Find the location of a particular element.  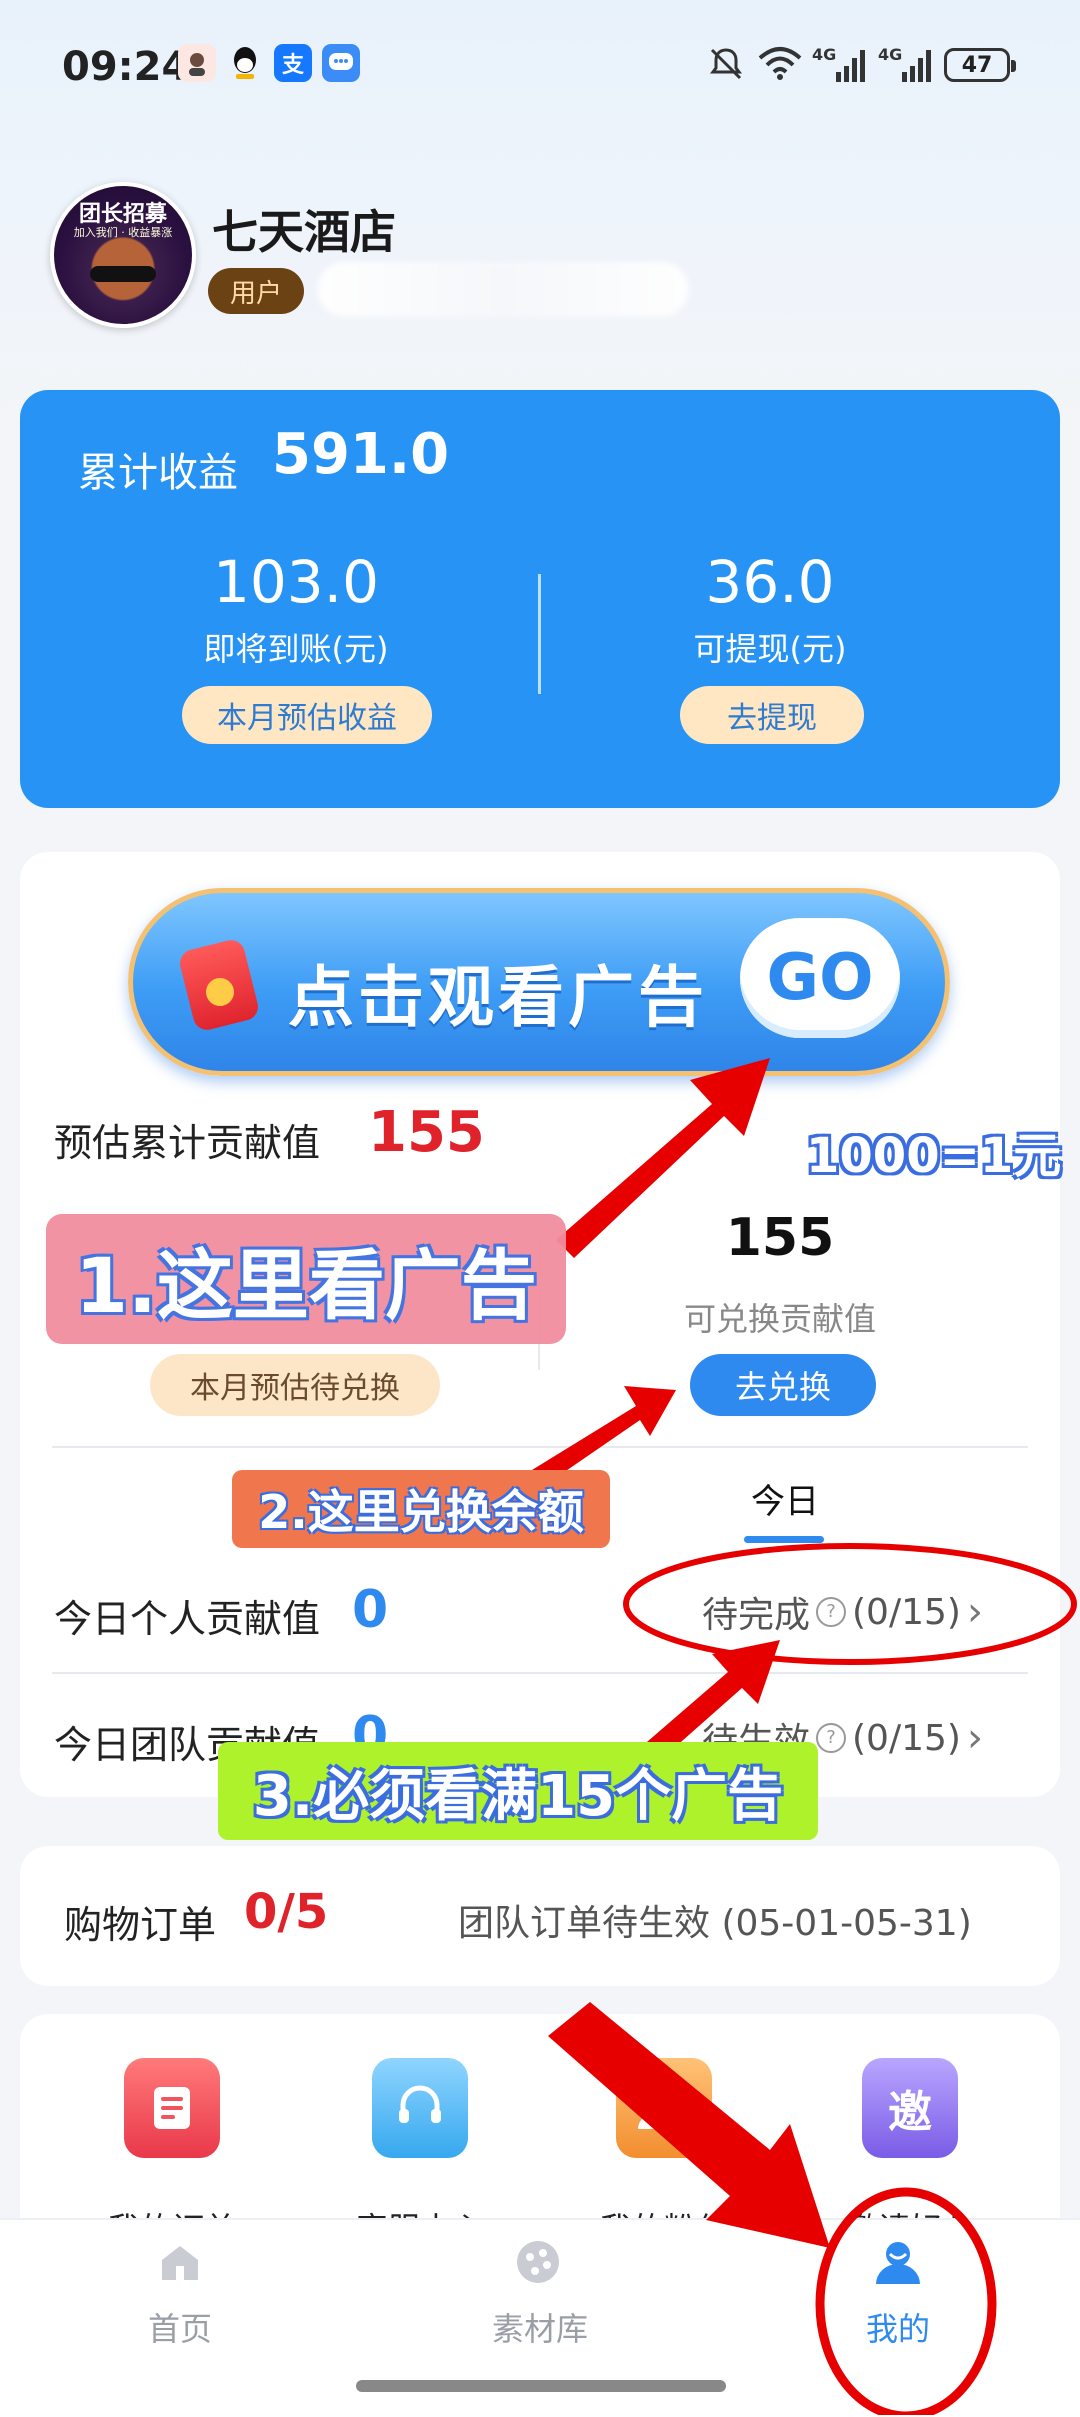

annotation-ratio: 1000=1元 is located at coordinates (934, 1156).